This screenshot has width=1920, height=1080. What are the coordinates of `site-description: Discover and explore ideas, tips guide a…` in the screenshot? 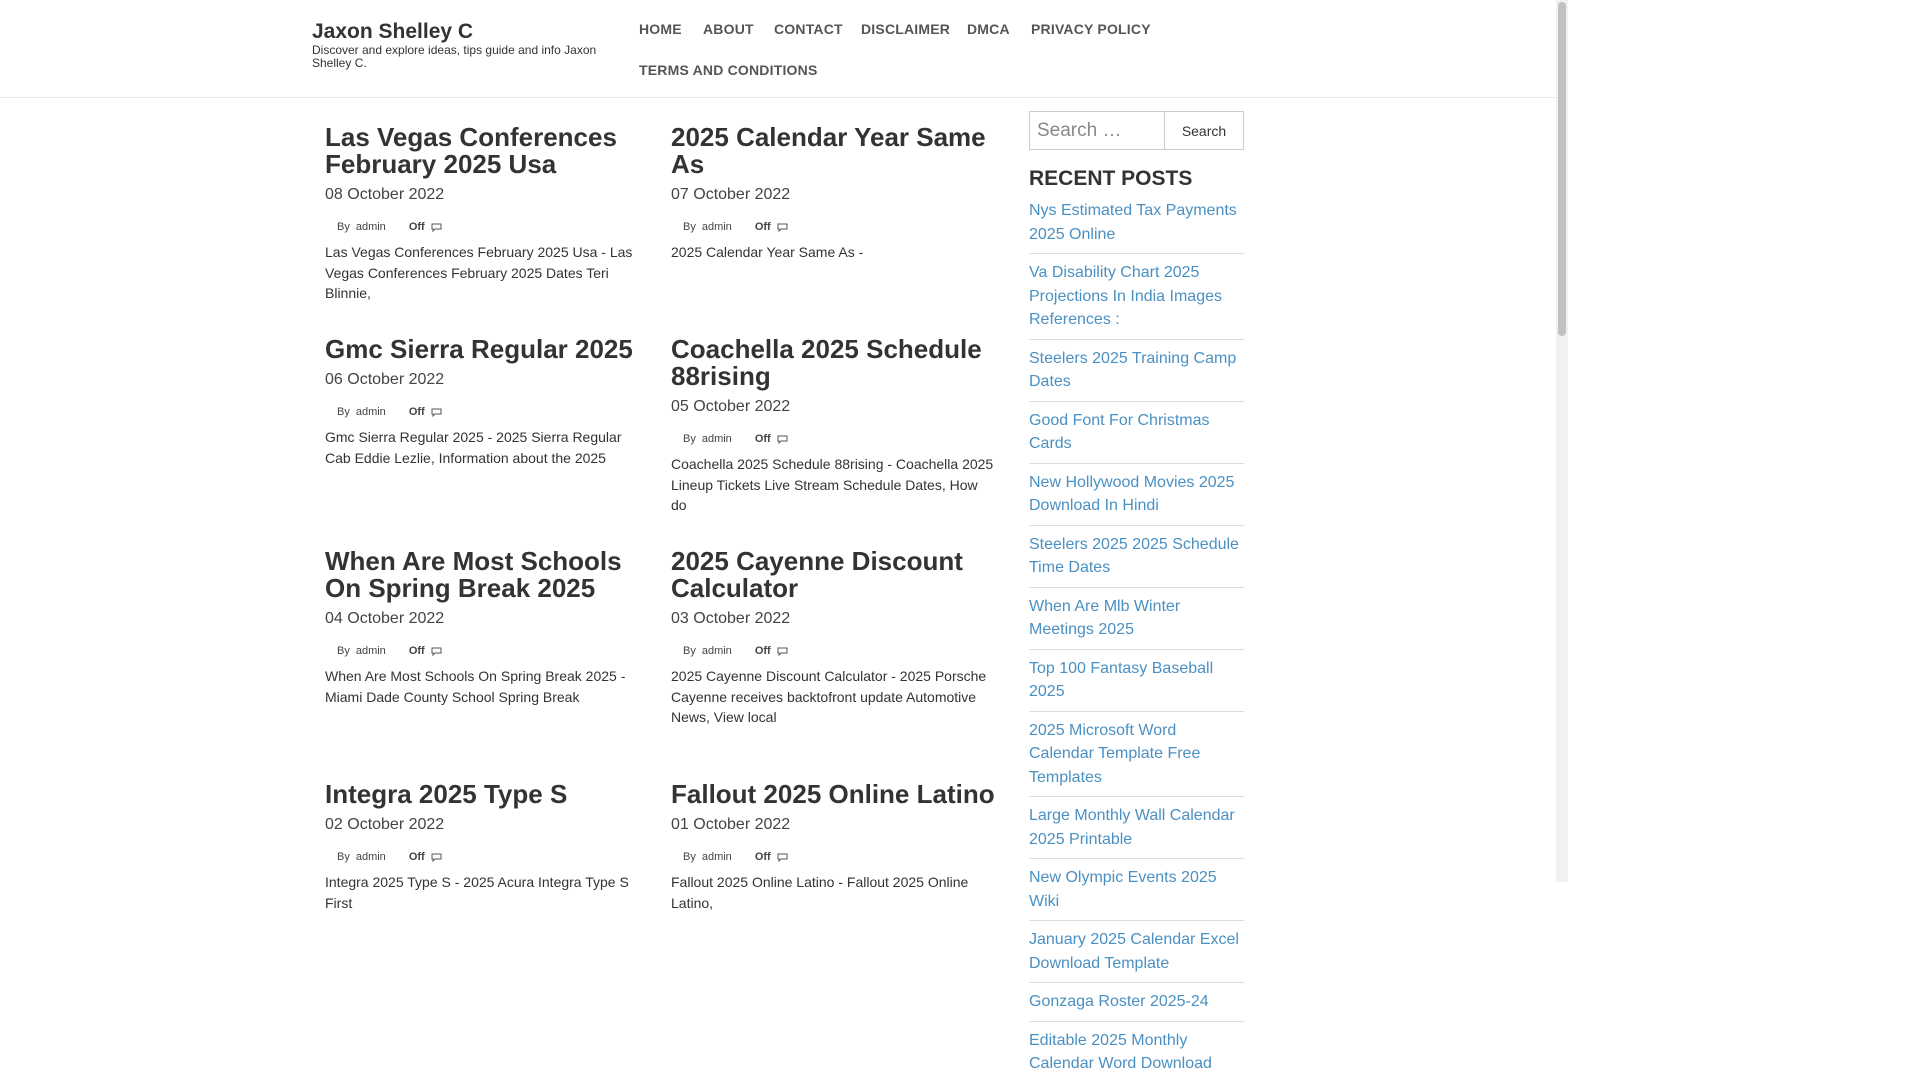 It's located at (454, 56).